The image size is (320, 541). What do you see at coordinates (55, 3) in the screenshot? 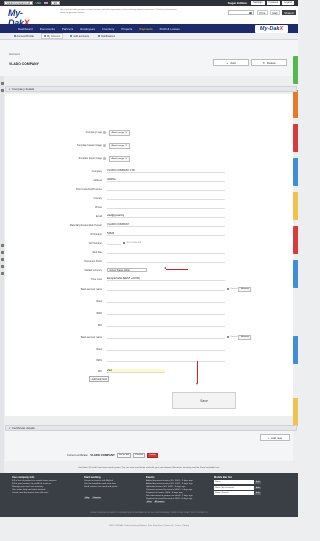
I see `language-select: EN` at bounding box center [55, 3].